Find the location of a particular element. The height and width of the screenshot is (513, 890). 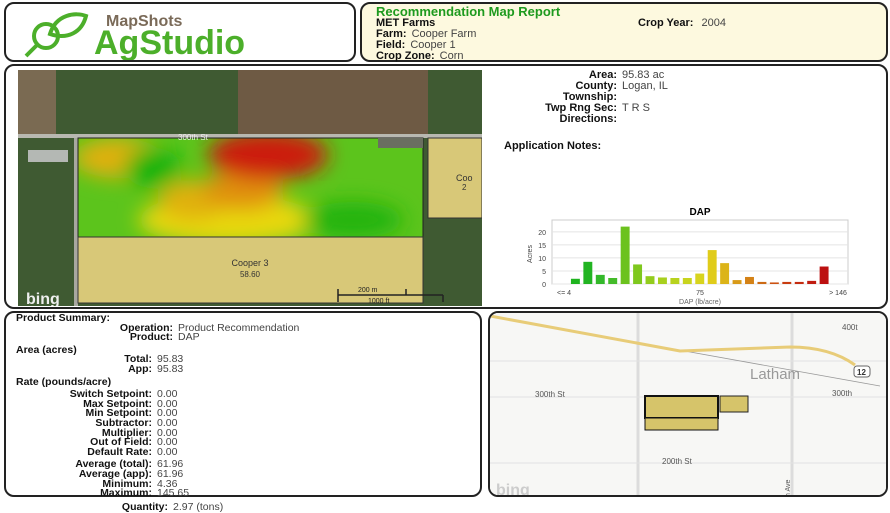

y-tick-label: 15 is located at coordinates (542, 246).